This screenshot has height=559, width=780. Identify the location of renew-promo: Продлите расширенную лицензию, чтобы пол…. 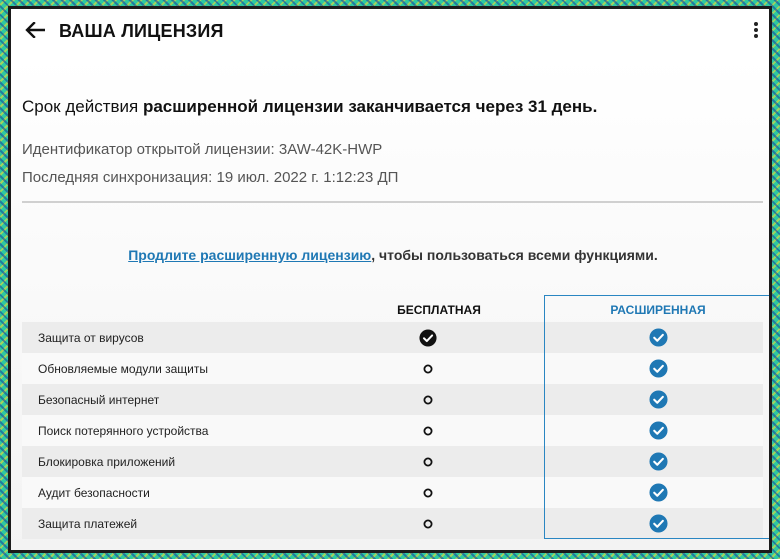
(393, 255).